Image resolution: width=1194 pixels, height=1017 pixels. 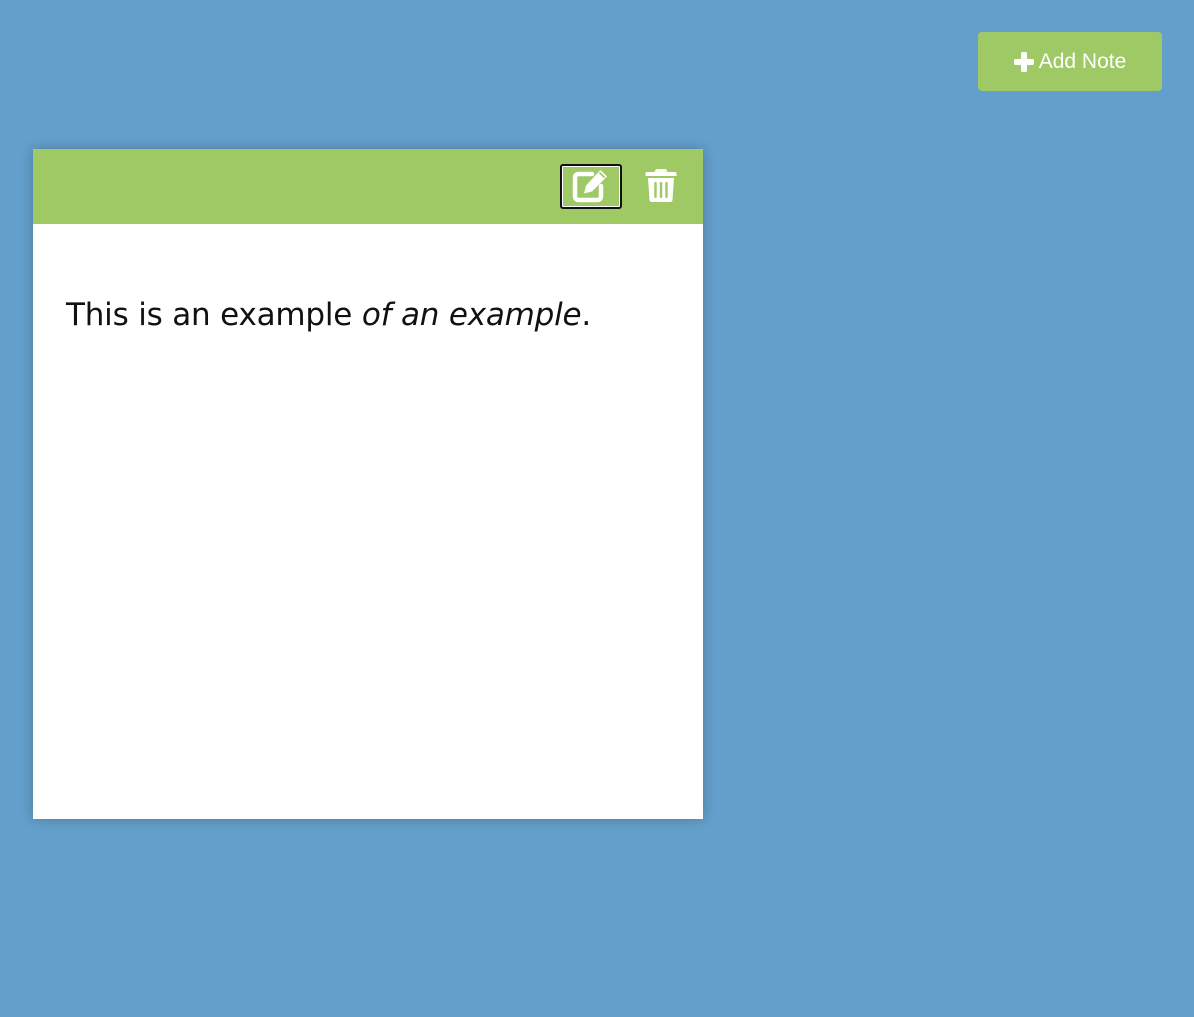 What do you see at coordinates (1023, 61) in the screenshot?
I see `plus-icon` at bounding box center [1023, 61].